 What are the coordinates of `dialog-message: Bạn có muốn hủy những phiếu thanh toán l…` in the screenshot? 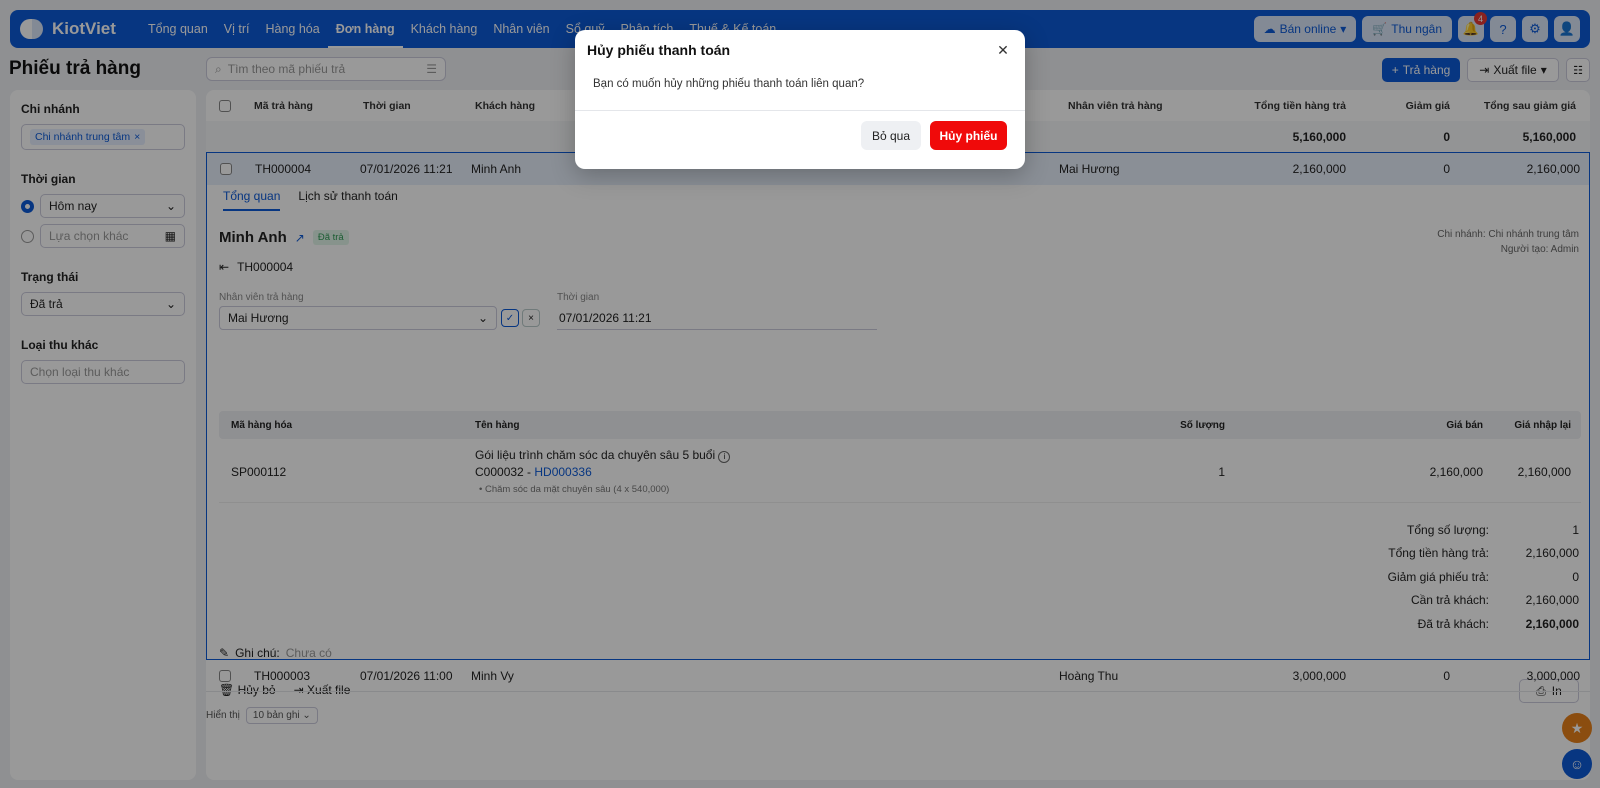 It's located at (729, 84).